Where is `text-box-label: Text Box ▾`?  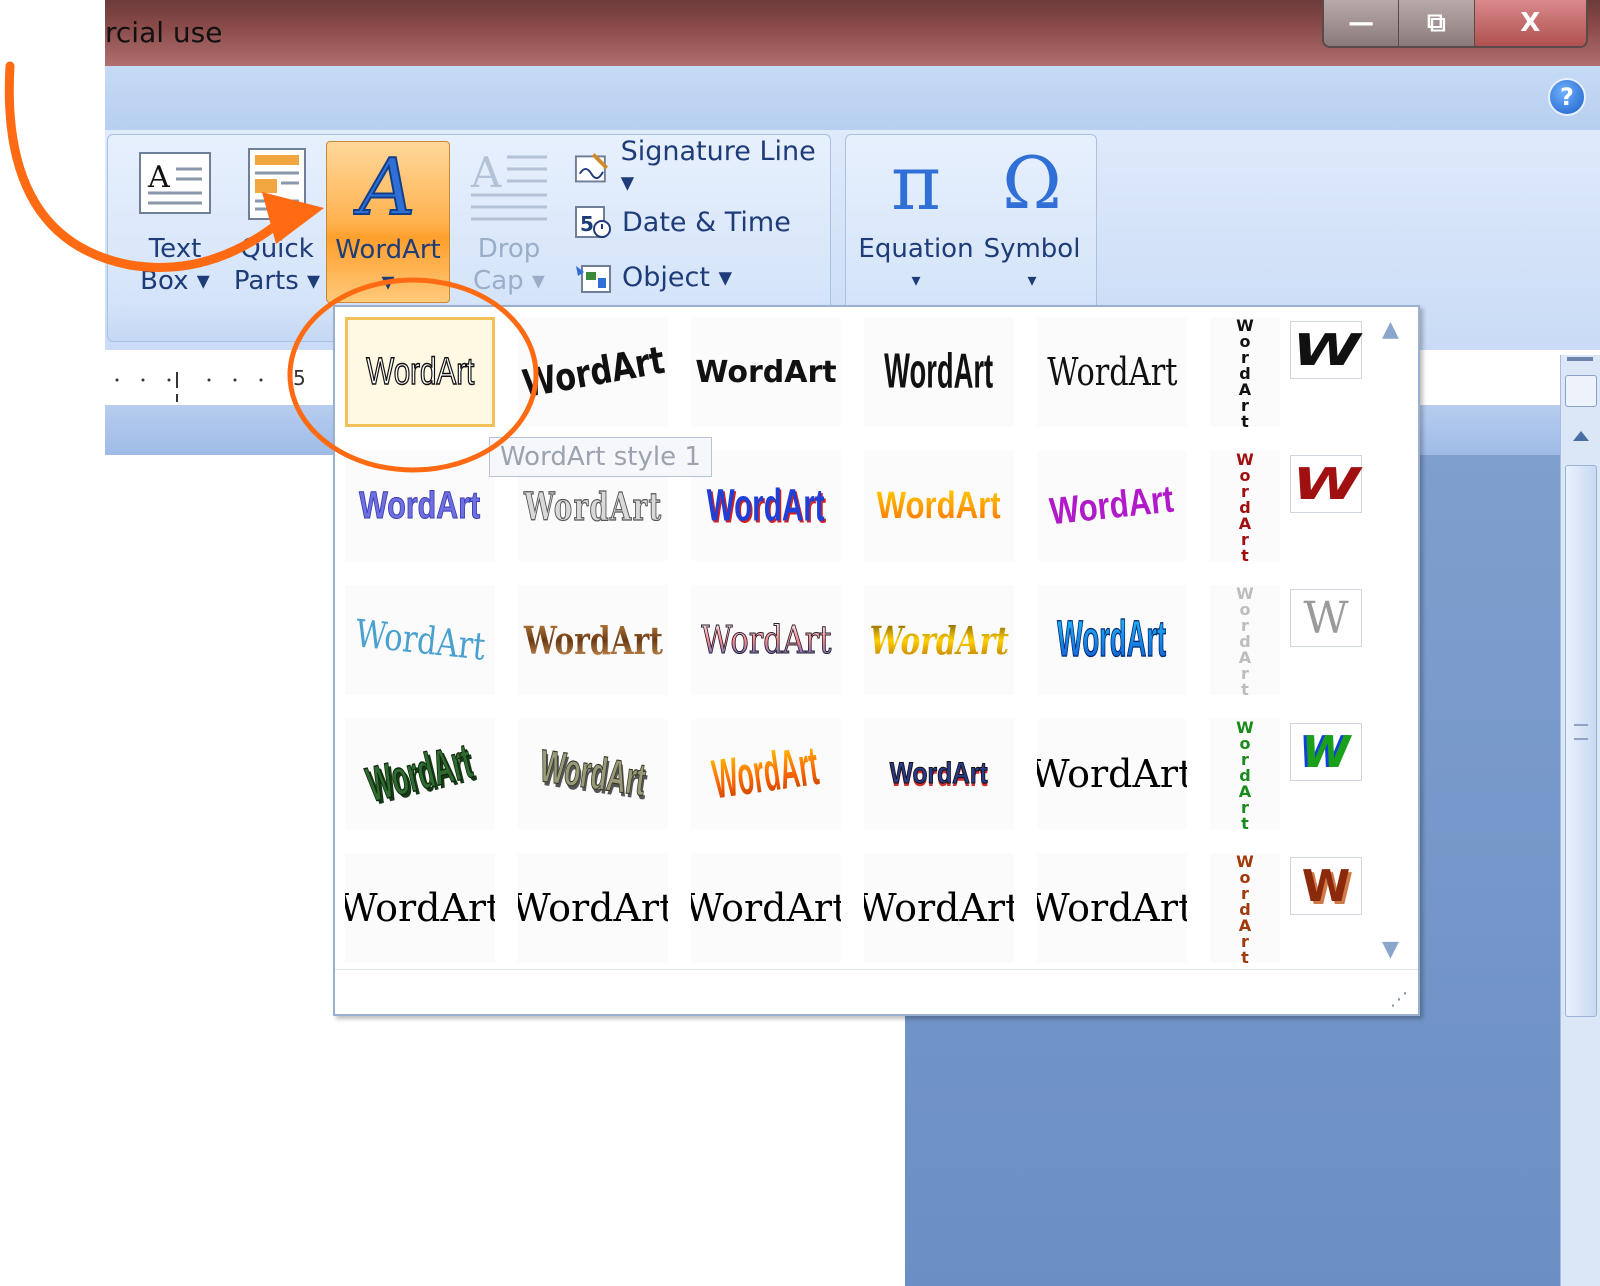 text-box-label: Text Box ▾ is located at coordinates (175, 265).